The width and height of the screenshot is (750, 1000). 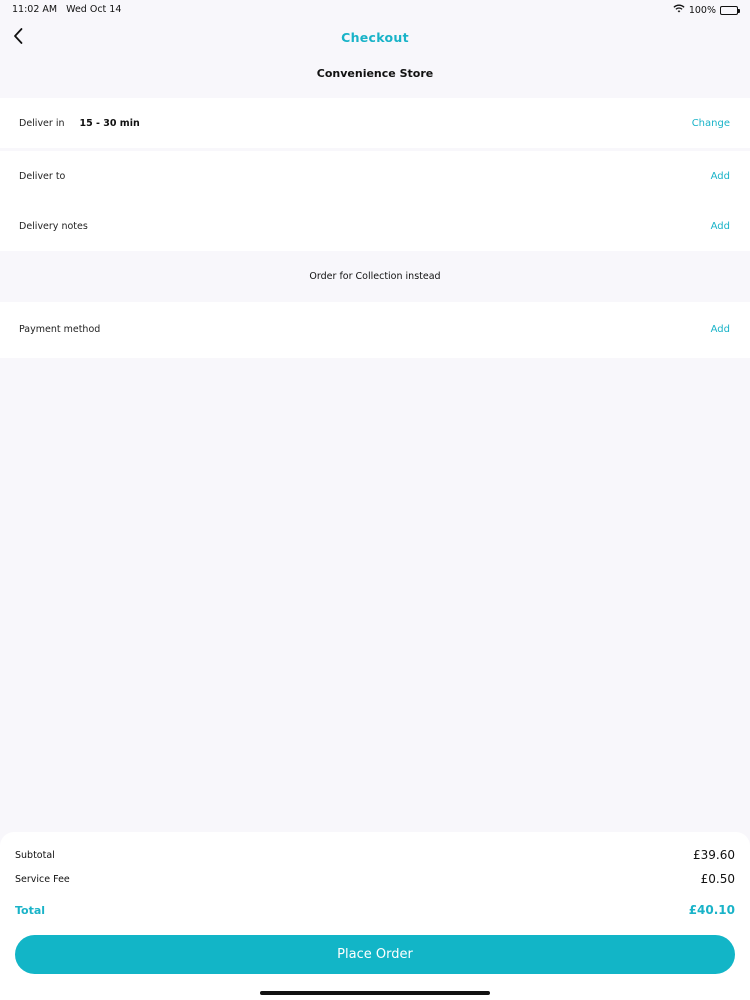 I want to click on change-delivery-time-button: Change, so click(x=711, y=123).